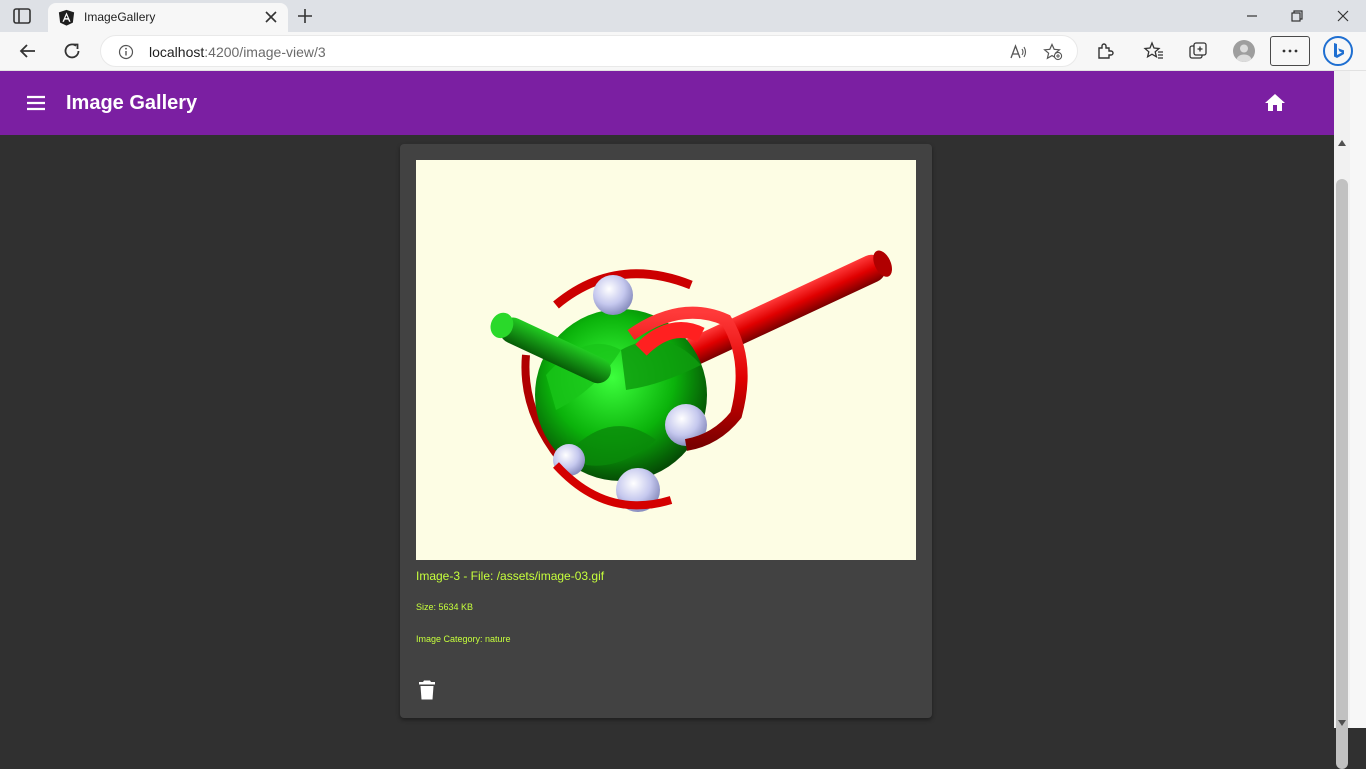 Image resolution: width=1366 pixels, height=769 pixels. What do you see at coordinates (72, 51) in the screenshot?
I see `refresh-icon` at bounding box center [72, 51].